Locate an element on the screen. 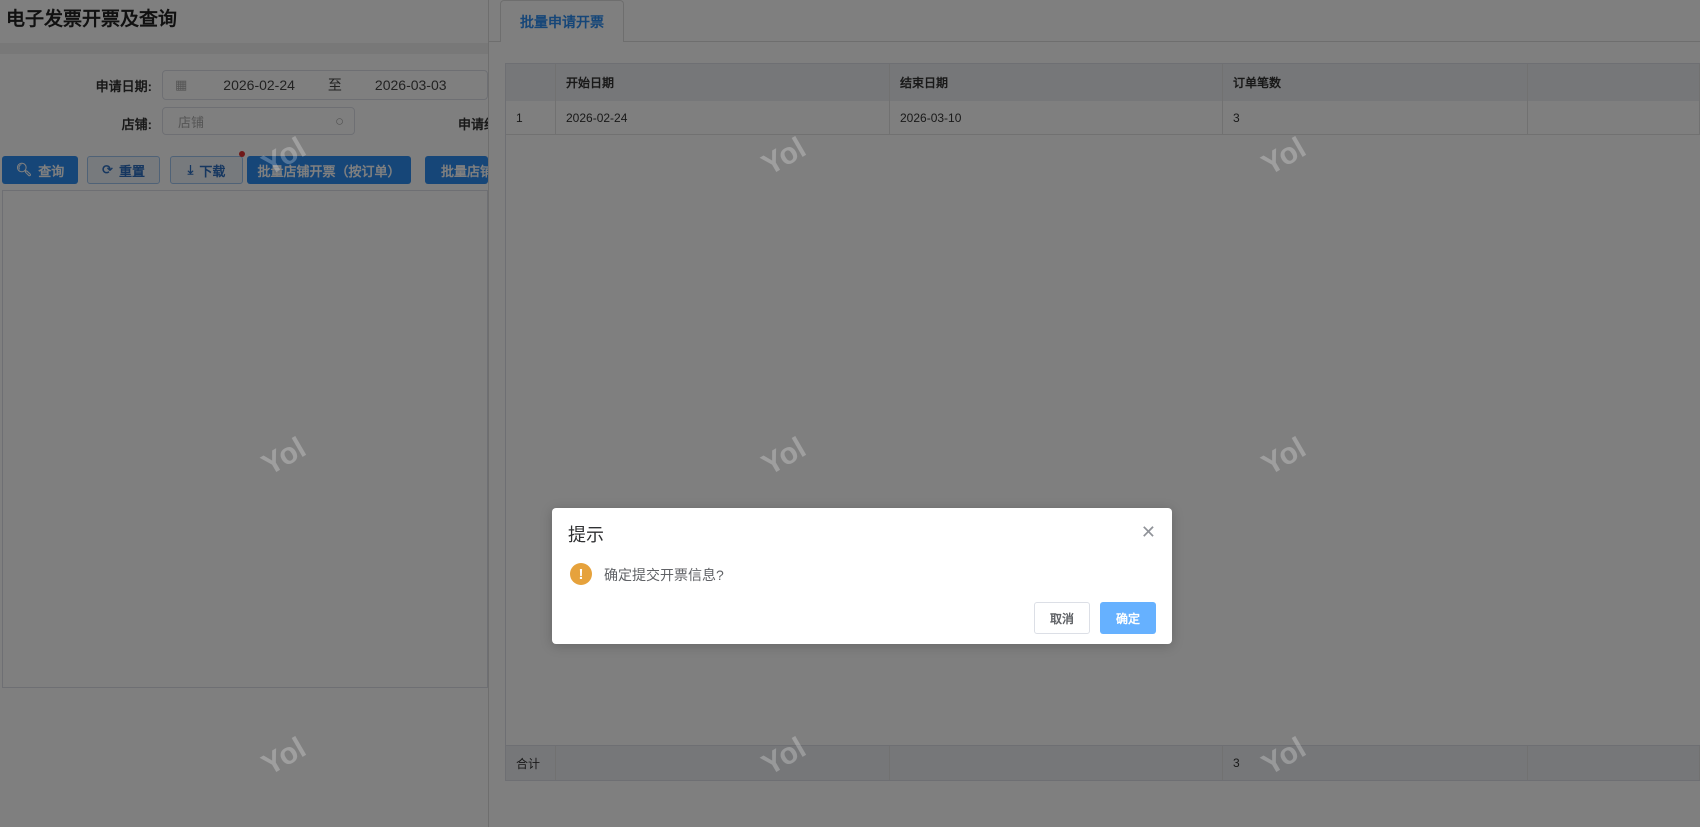  close-icon: ✕ is located at coordinates (1148, 532).